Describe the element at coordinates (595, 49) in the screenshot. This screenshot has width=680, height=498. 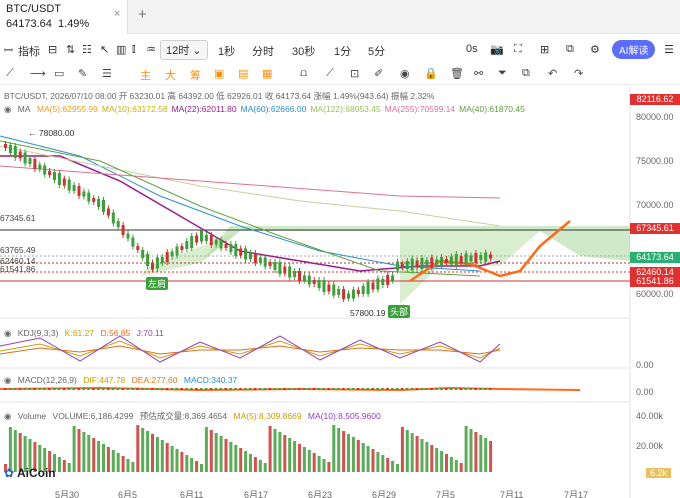
I see `gear-icon: ⚙` at that location.